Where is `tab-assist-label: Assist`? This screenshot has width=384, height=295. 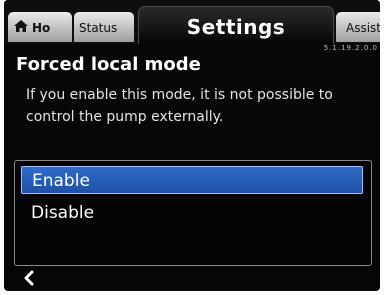
tab-assist-label: Assist is located at coordinates (363, 28).